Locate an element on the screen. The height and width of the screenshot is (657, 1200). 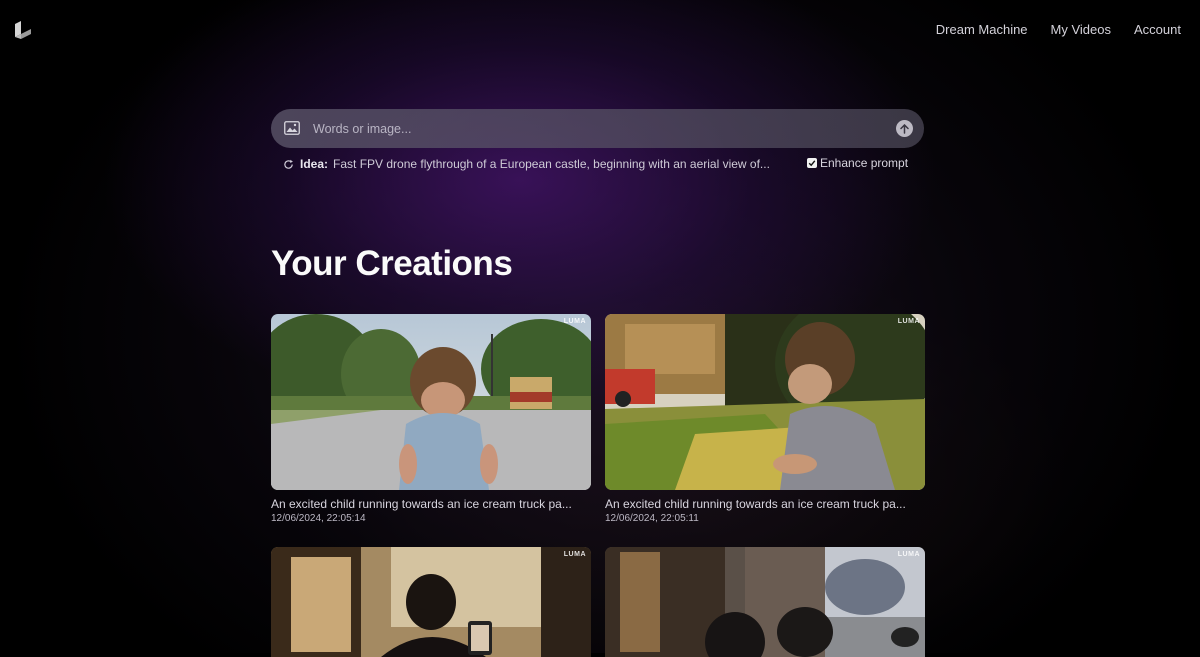
nav-dream-machine: Dream Machine is located at coordinates (982, 29).